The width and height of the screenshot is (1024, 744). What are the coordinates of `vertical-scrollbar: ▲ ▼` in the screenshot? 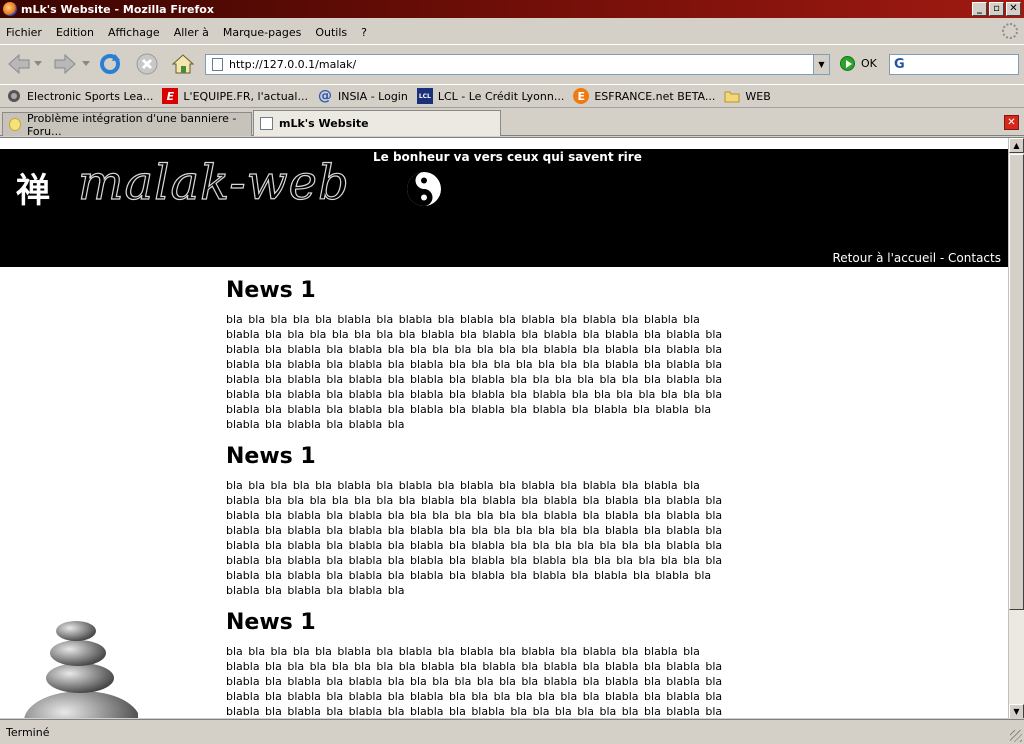 It's located at (1016, 428).